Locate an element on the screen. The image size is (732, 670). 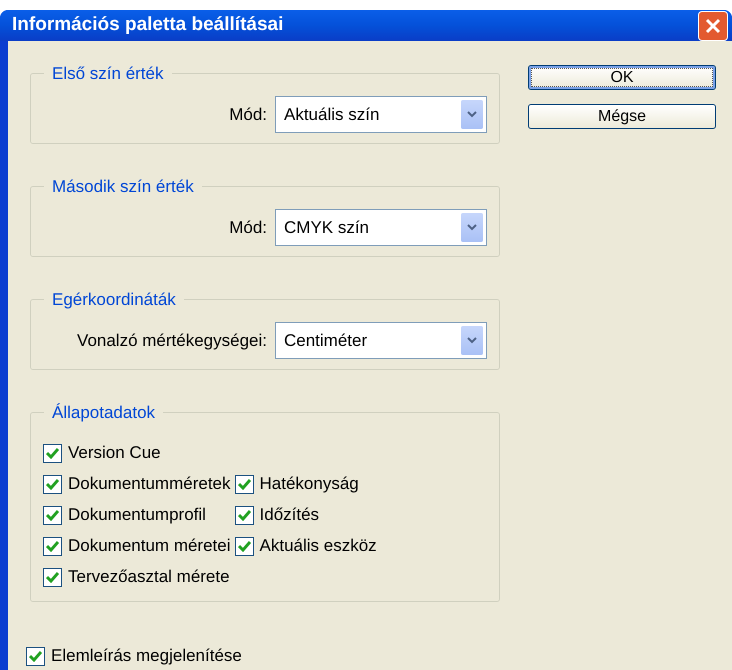
checkbox-label: Aktuális eszköz is located at coordinates (318, 546).